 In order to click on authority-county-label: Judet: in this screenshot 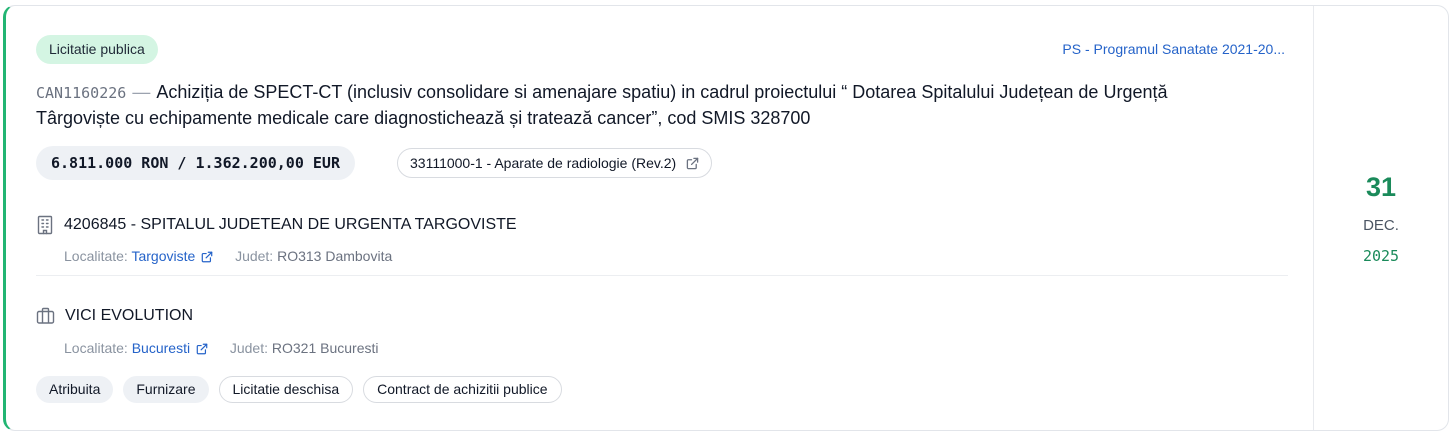, I will do `click(254, 256)`.